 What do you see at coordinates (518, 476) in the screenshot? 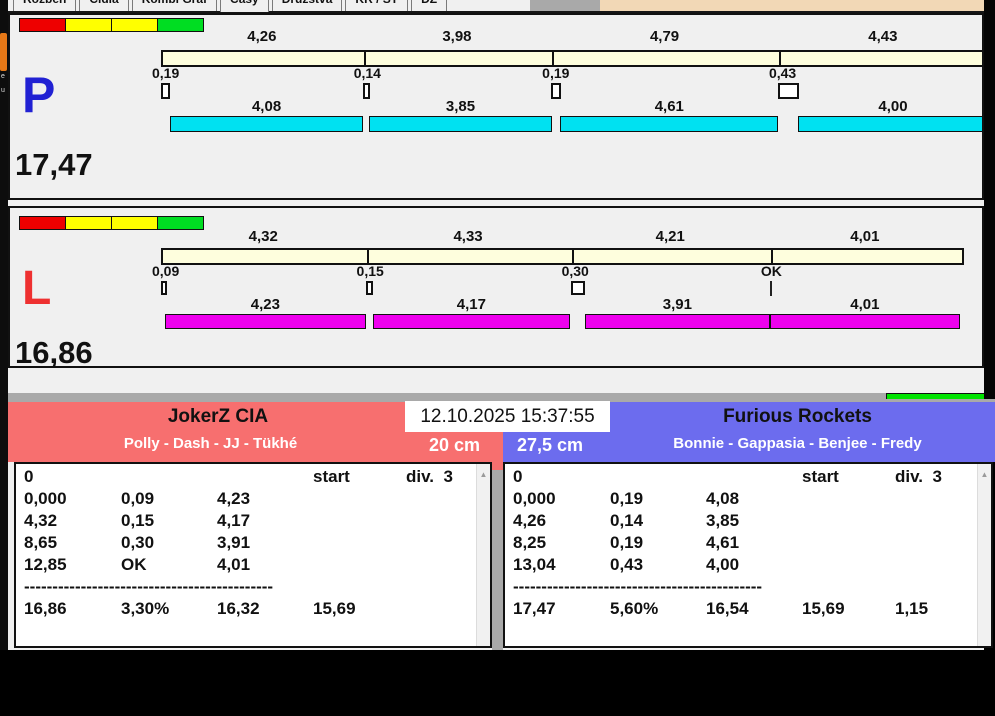
I see `table-cell: 0` at bounding box center [518, 476].